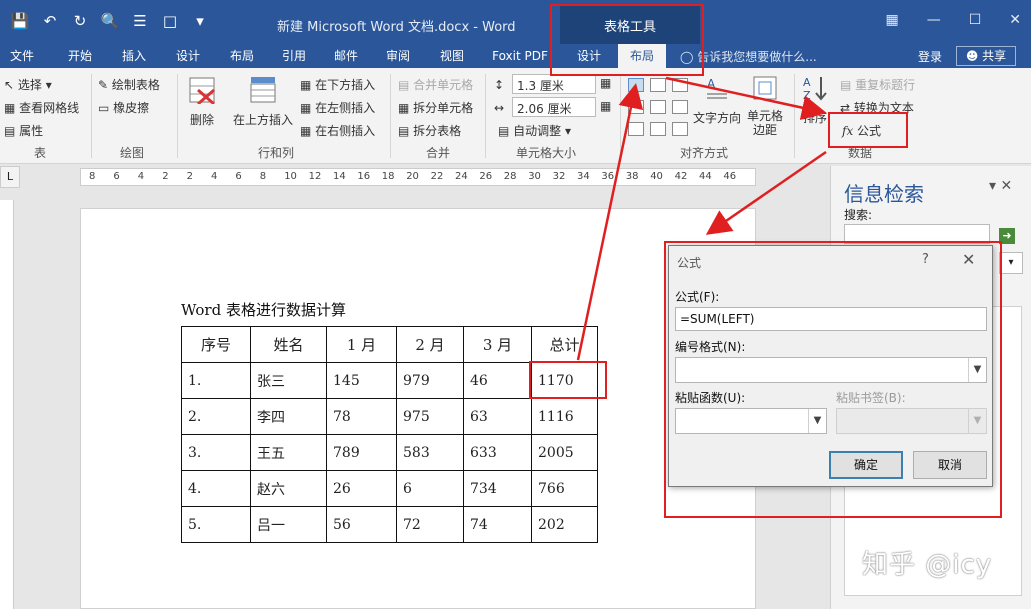  Describe the element at coordinates (701, 218) in the screenshot. I see `annotation-arrows` at that location.